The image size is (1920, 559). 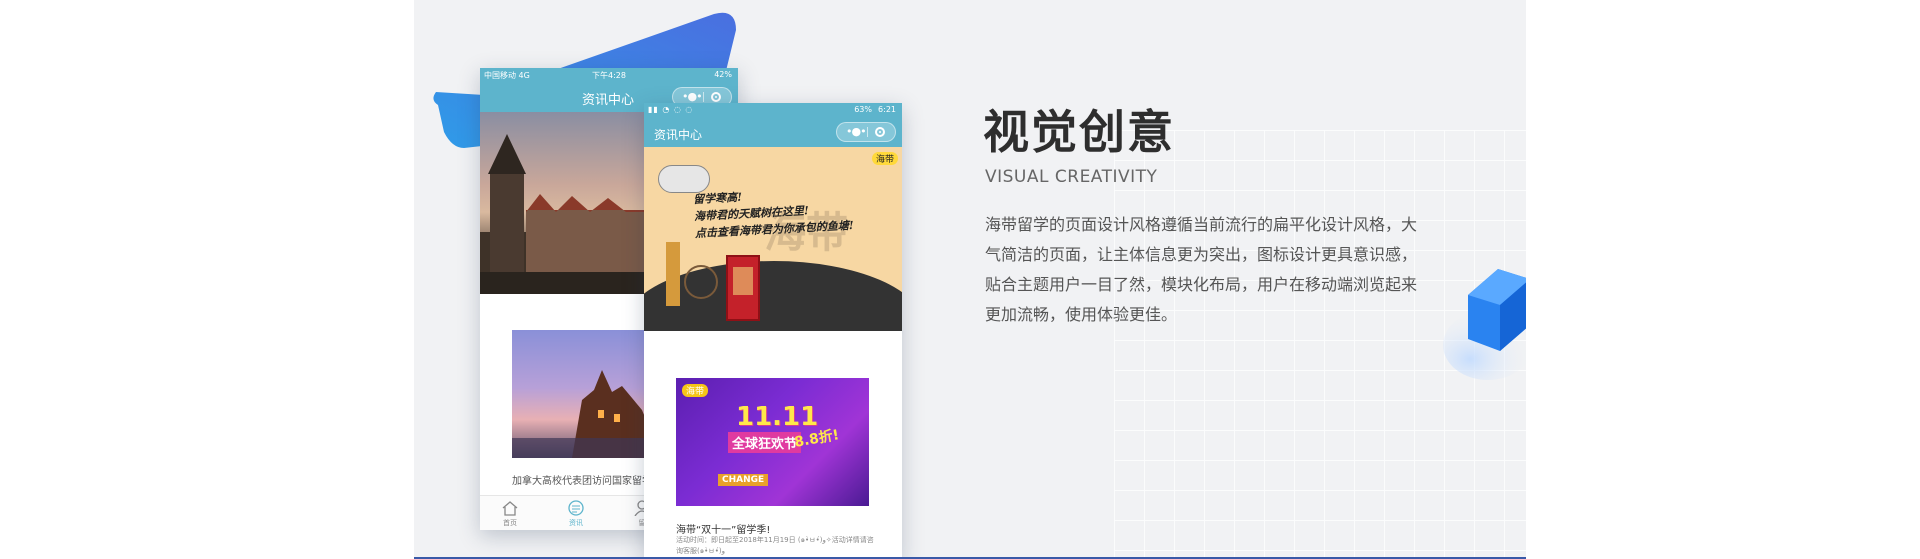 What do you see at coordinates (684, 179) in the screenshot?
I see `cloud-icon` at bounding box center [684, 179].